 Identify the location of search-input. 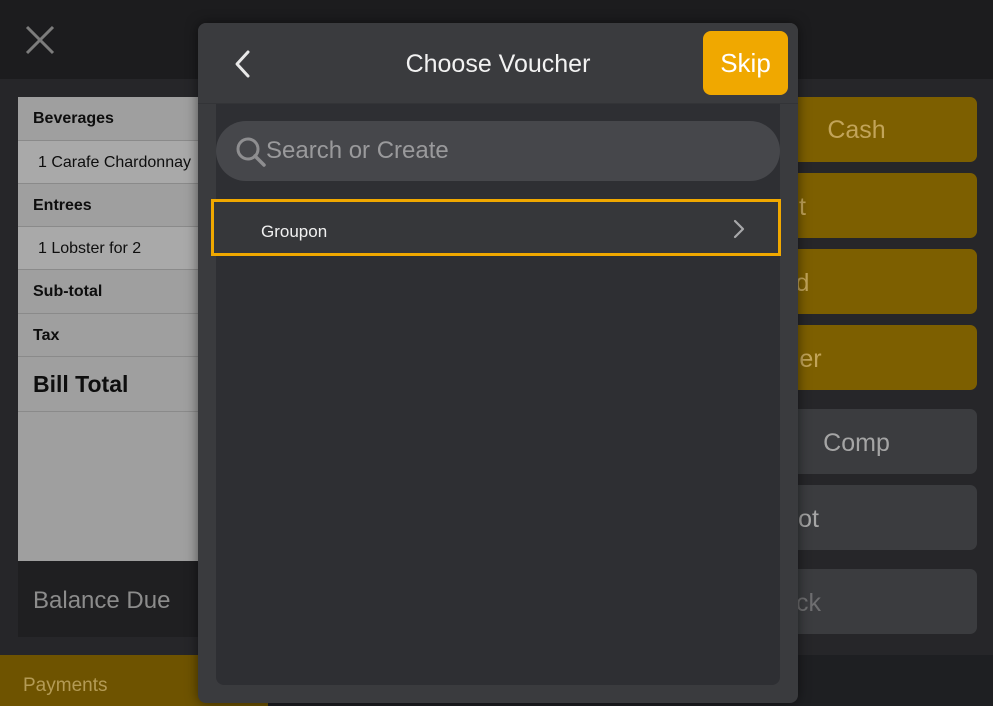
(506, 151).